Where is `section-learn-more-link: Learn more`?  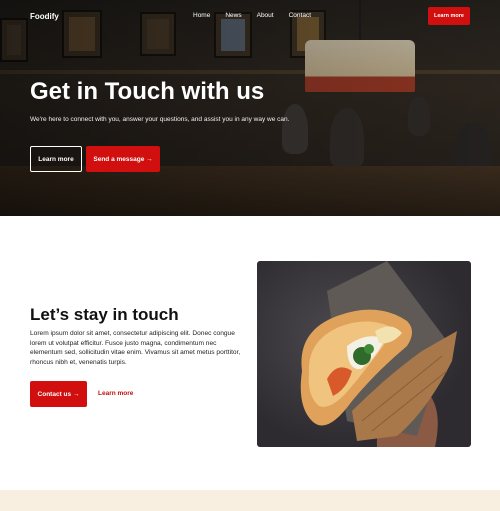 section-learn-more-link: Learn more is located at coordinates (115, 393).